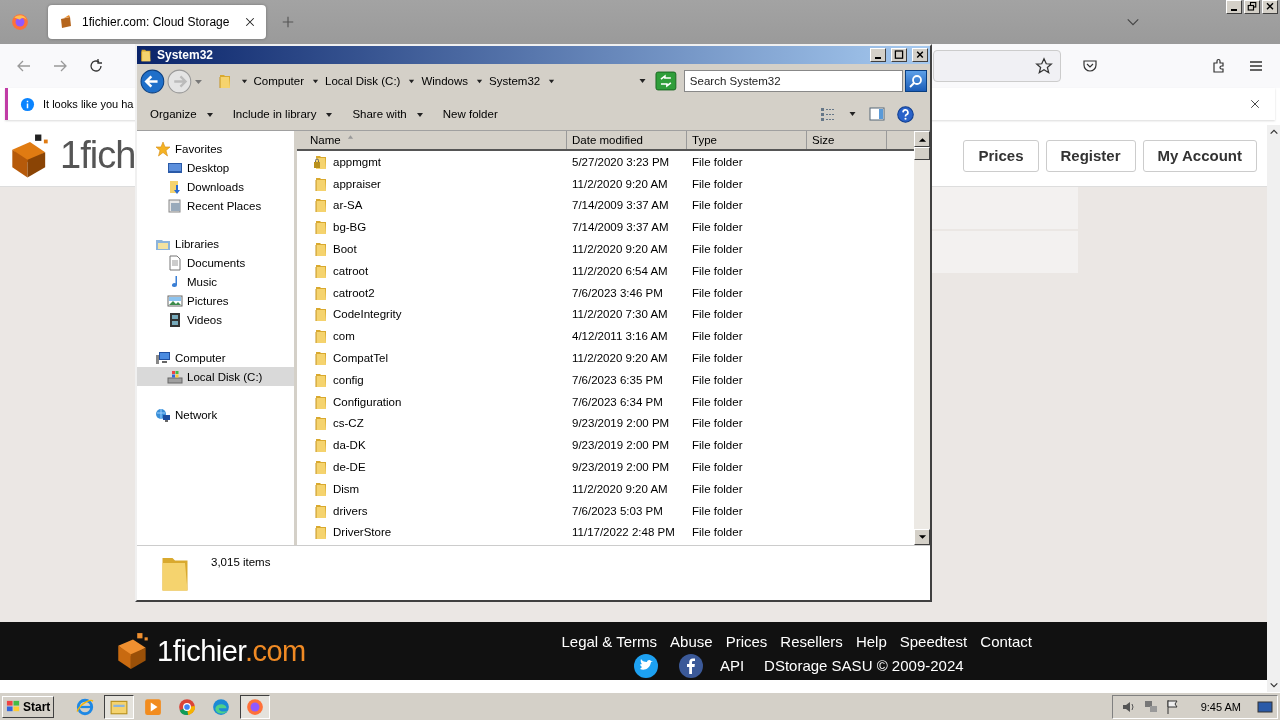 Image resolution: width=1280 pixels, height=720 pixels. What do you see at coordinates (215, 281) in the screenshot?
I see `navigation-item: Music` at bounding box center [215, 281].